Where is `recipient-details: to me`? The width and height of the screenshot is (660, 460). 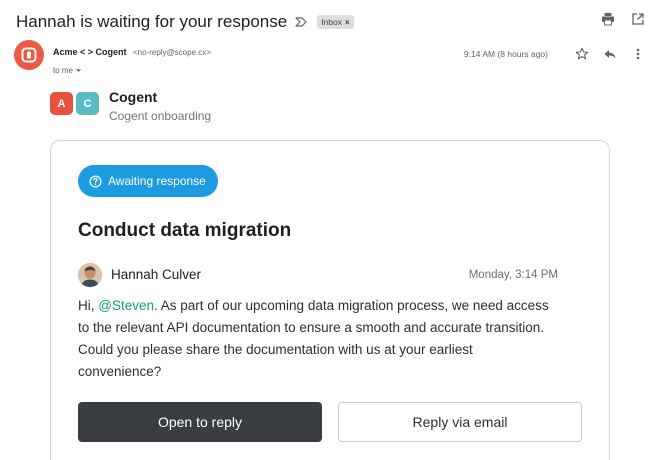
recipient-details: to me is located at coordinates (67, 70).